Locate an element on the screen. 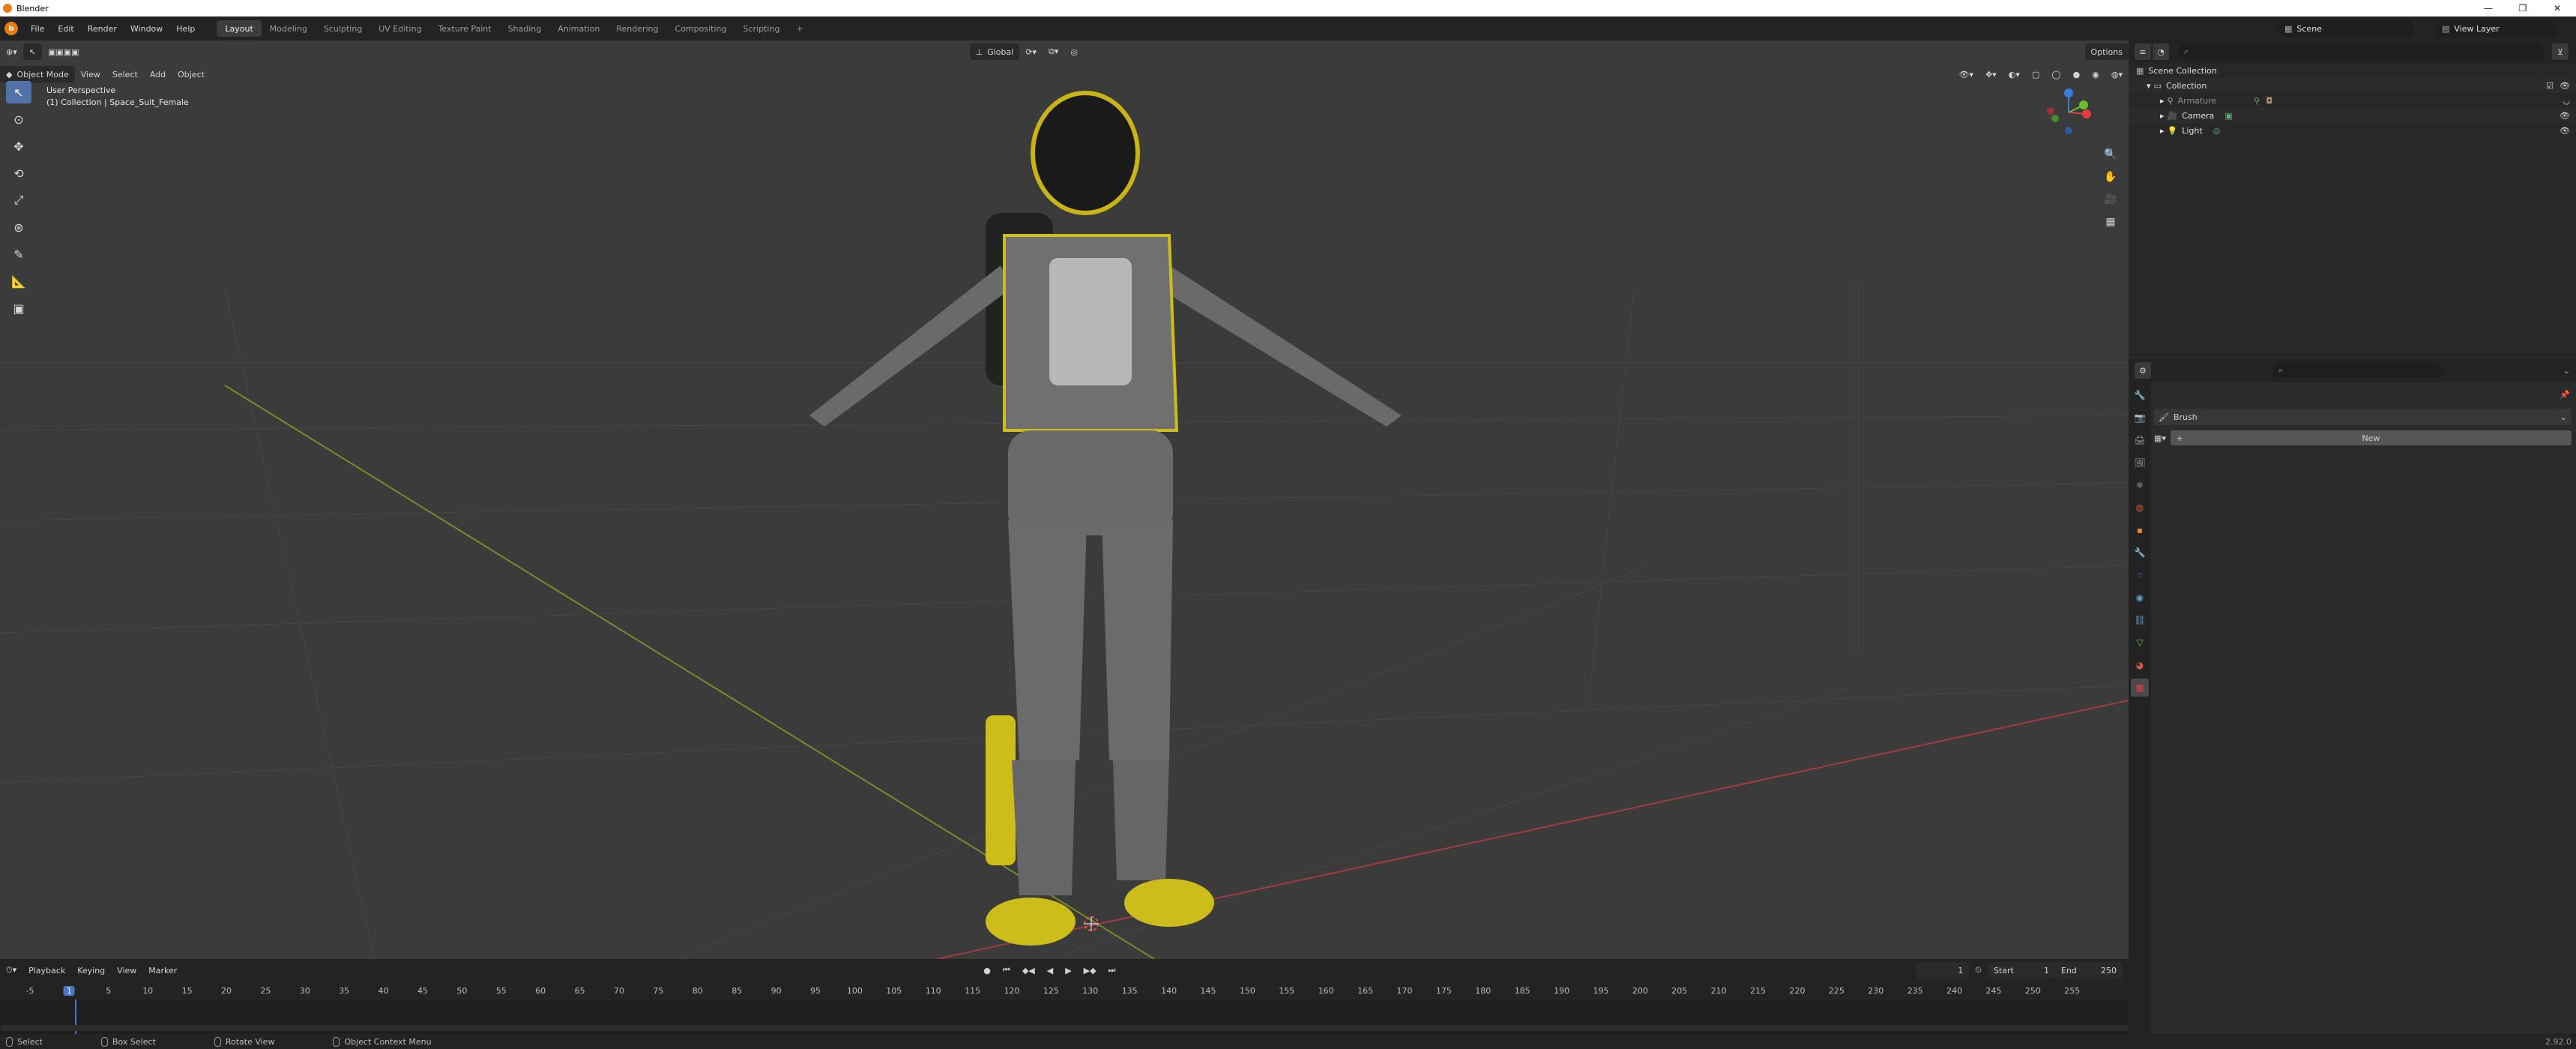 The height and width of the screenshot is (1049, 2576). move-tool-icon: ✥ is located at coordinates (19, 146).